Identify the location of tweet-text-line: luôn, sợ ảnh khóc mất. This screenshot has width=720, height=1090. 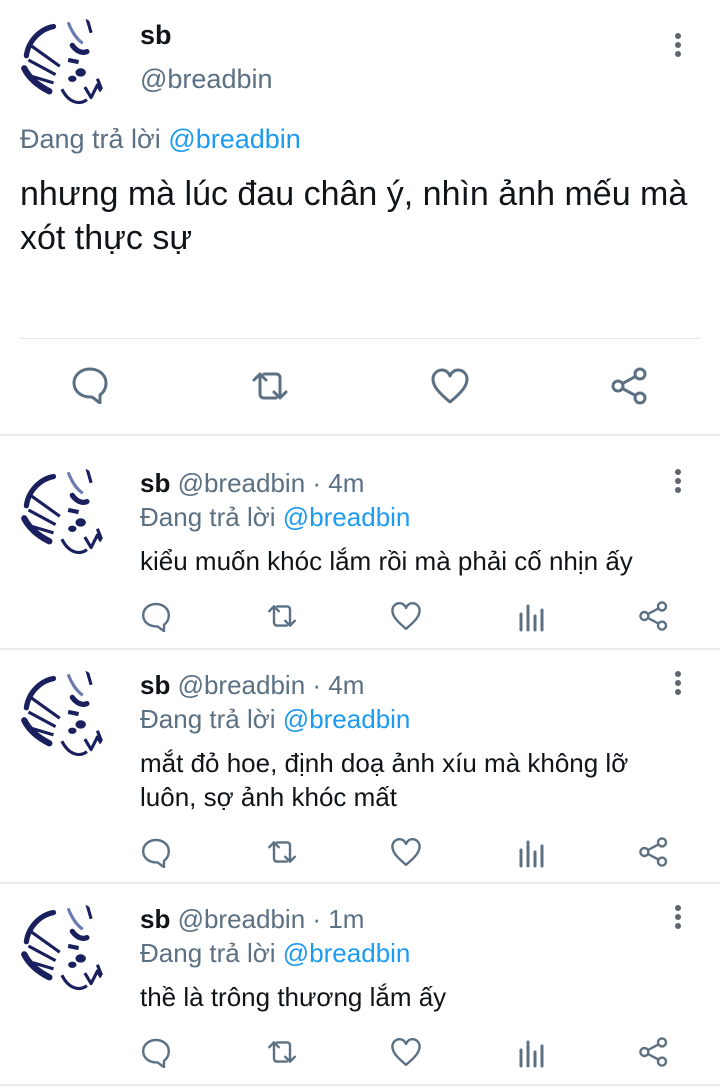
(268, 797).